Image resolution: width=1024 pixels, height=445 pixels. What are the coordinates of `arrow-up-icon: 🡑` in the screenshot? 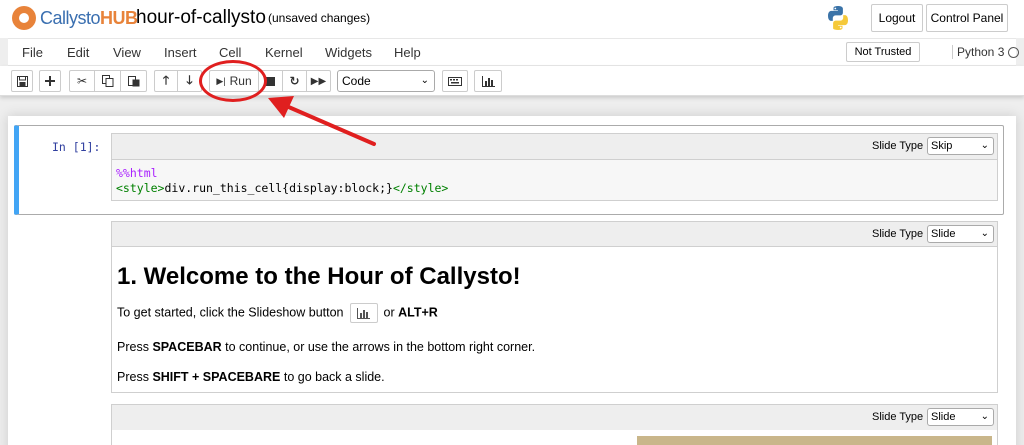 It's located at (166, 79).